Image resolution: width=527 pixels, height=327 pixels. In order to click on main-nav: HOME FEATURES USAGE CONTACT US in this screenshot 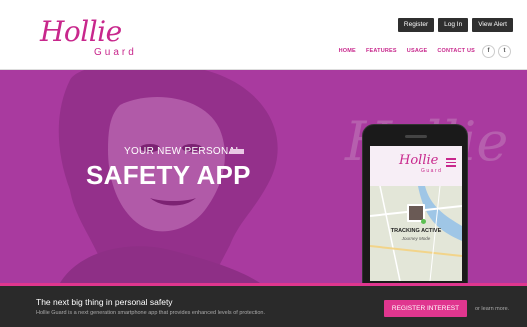, I will do `click(407, 51)`.